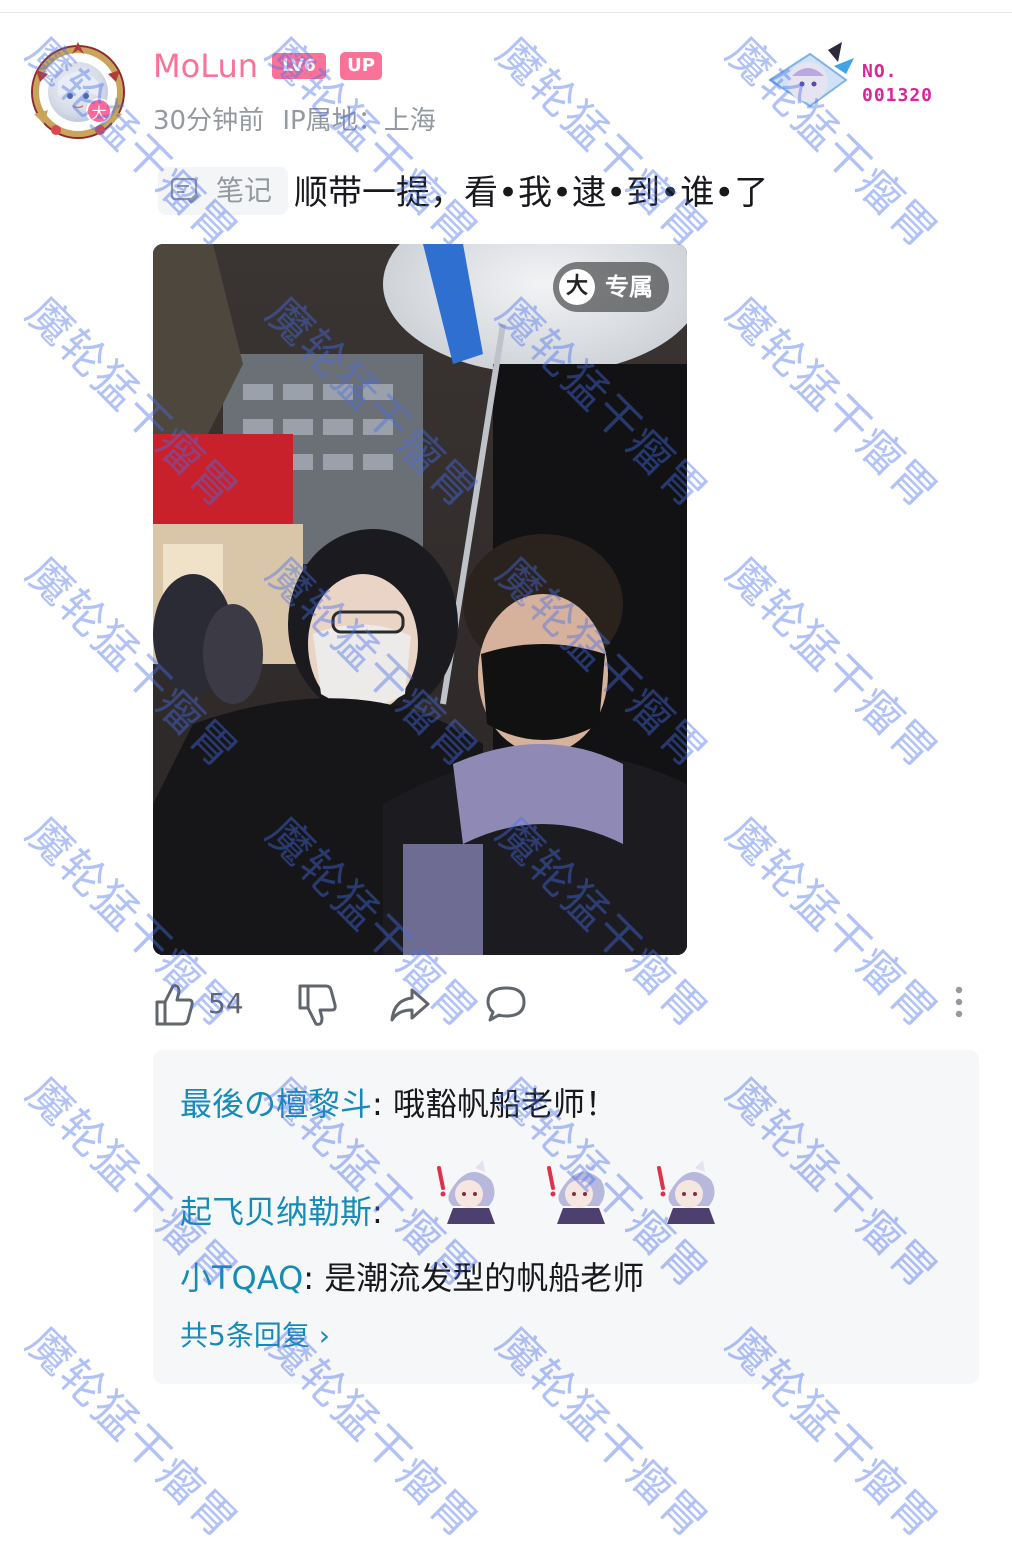 This screenshot has height=1550, width=1012. What do you see at coordinates (499, 1104) in the screenshot?
I see `comment-text: 哦豁帆船老师！` at bounding box center [499, 1104].